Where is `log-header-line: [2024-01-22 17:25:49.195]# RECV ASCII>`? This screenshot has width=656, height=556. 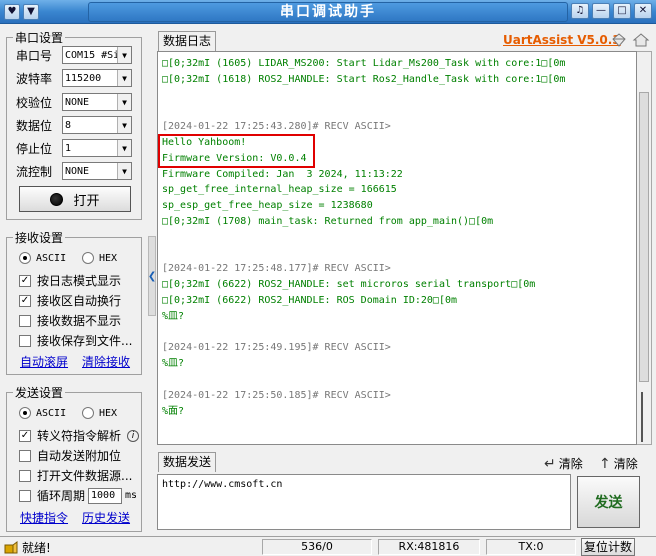
log-header-line: [2024-01-22 17:25:49.195]# RECV ASCII> is located at coordinates (276, 348).